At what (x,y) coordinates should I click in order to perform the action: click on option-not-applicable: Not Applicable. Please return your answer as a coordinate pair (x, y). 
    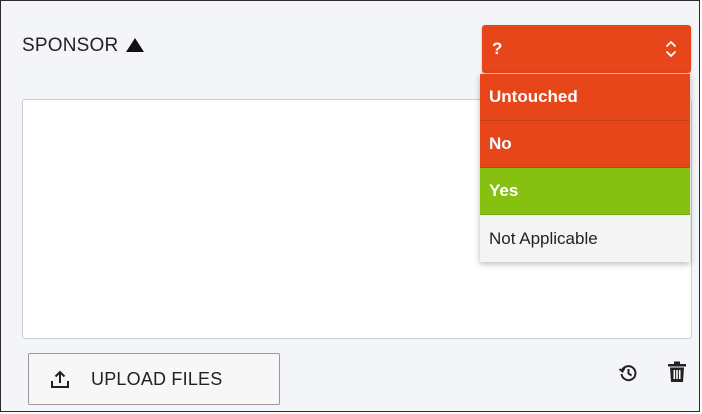
    Looking at the image, I should click on (585, 238).